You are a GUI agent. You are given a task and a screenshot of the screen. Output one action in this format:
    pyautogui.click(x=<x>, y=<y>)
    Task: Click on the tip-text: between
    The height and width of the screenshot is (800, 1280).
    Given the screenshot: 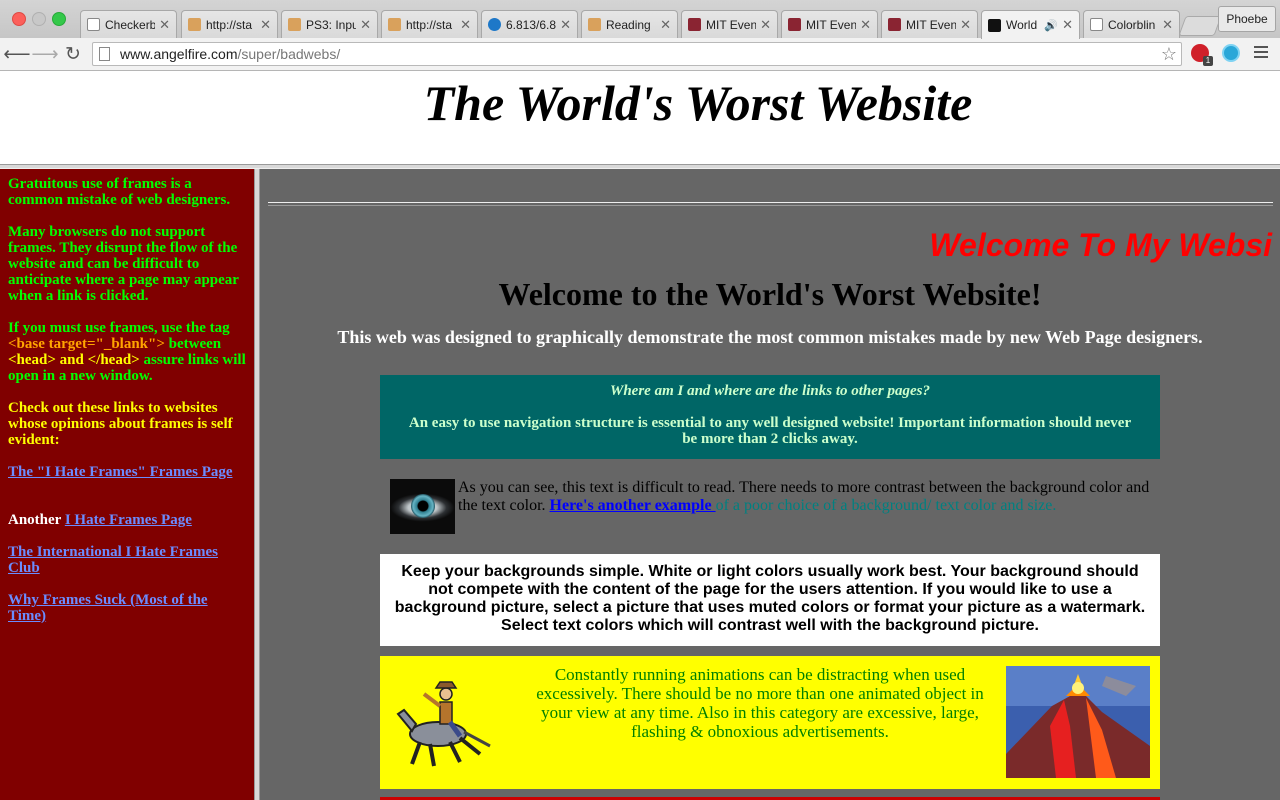 What is the action you would take?
    pyautogui.click(x=193, y=344)
    